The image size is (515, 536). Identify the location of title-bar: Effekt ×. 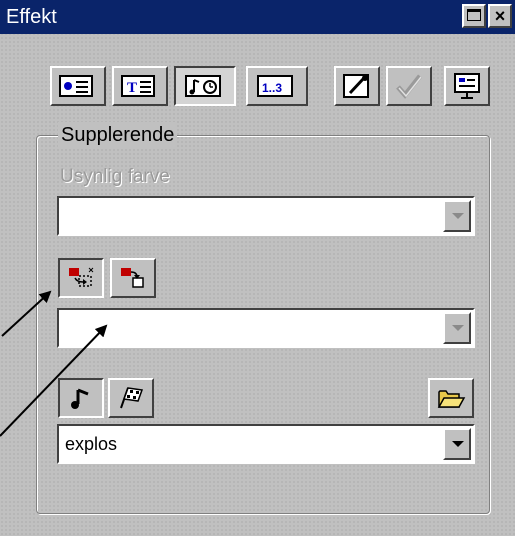
(257, 17).